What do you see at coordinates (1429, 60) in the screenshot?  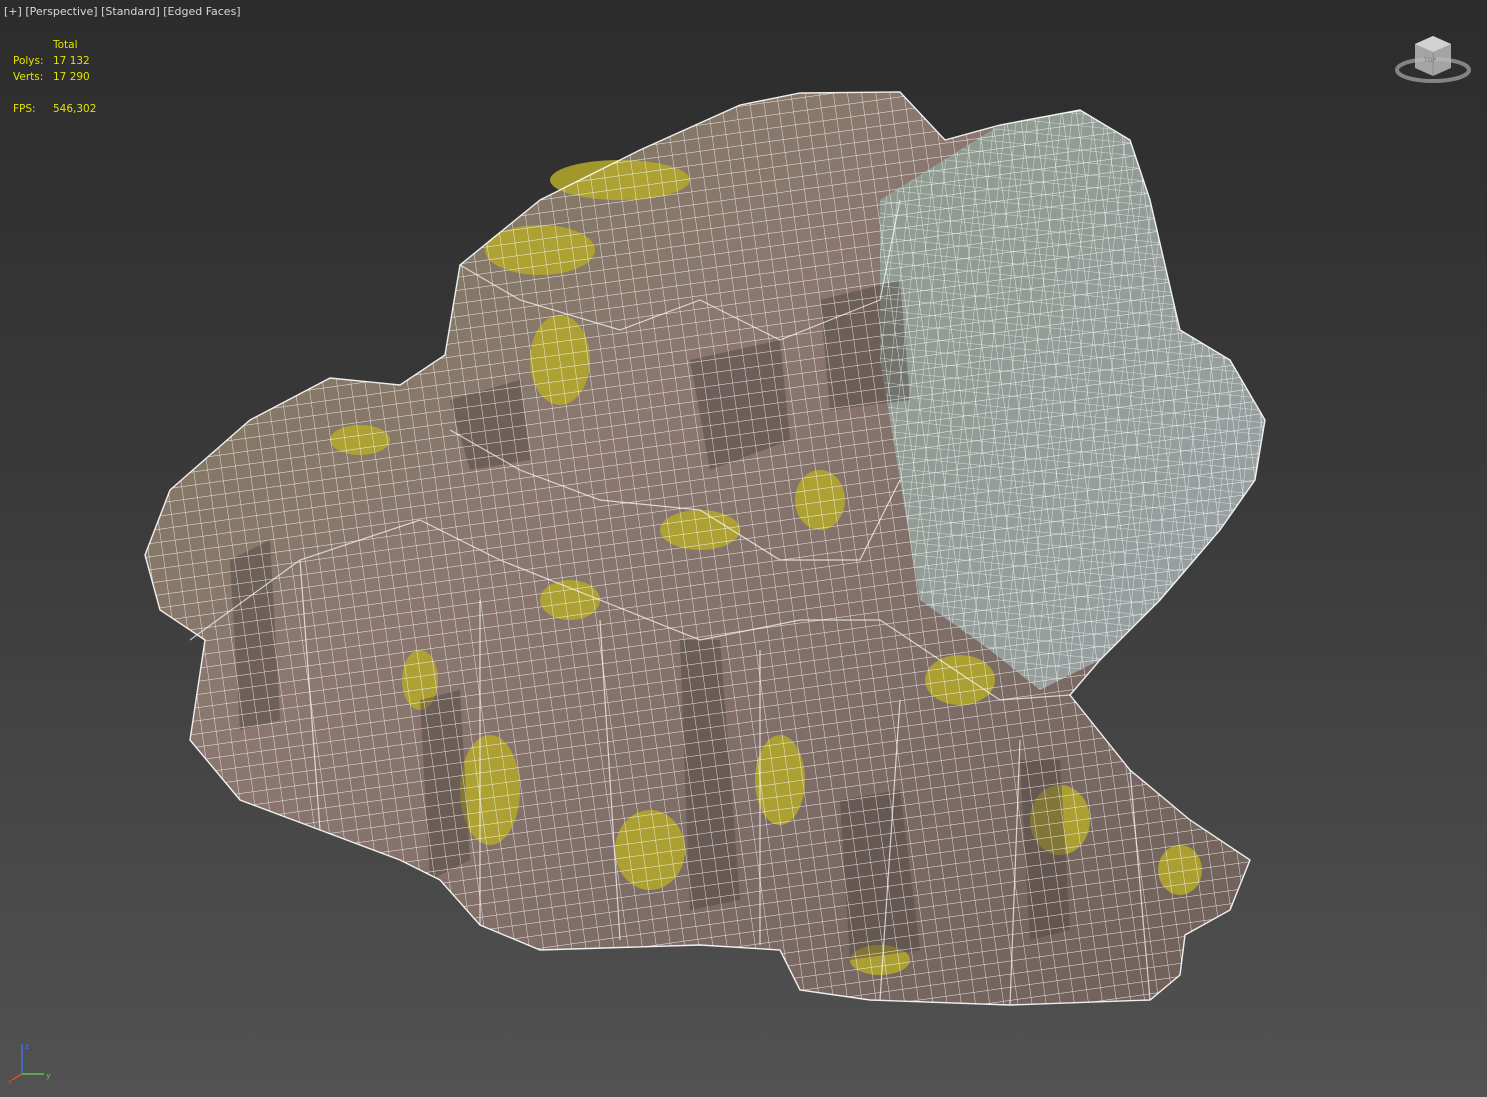 I see `viewcube-face-label: TOP` at bounding box center [1429, 60].